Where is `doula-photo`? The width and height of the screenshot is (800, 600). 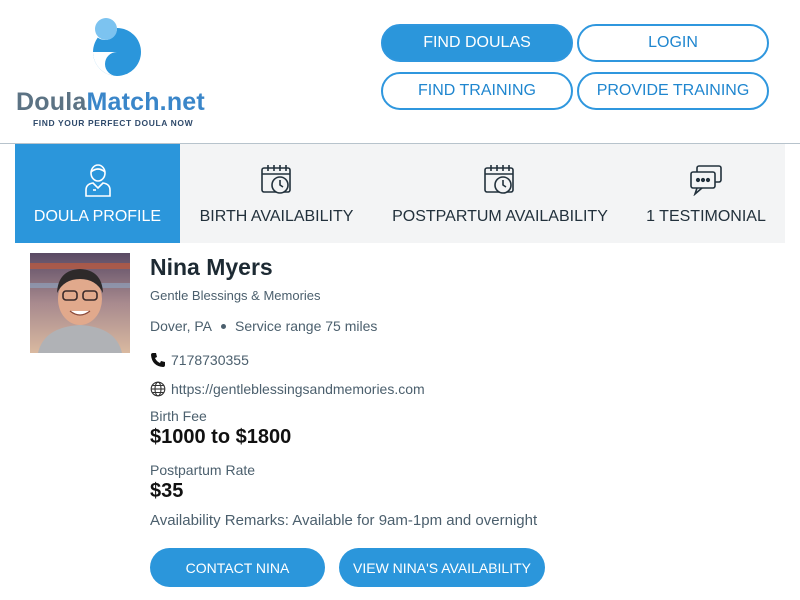
doula-photo is located at coordinates (80, 303).